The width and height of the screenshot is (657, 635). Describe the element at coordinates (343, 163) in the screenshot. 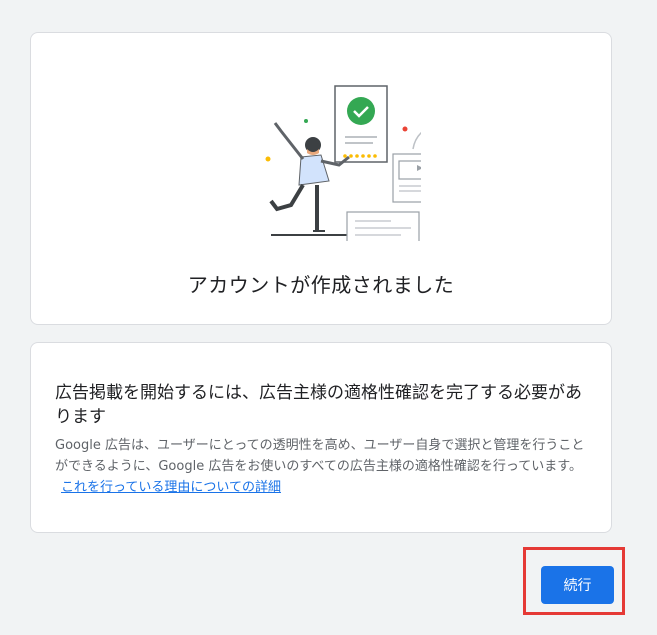

I see `celebration-illustration` at that location.